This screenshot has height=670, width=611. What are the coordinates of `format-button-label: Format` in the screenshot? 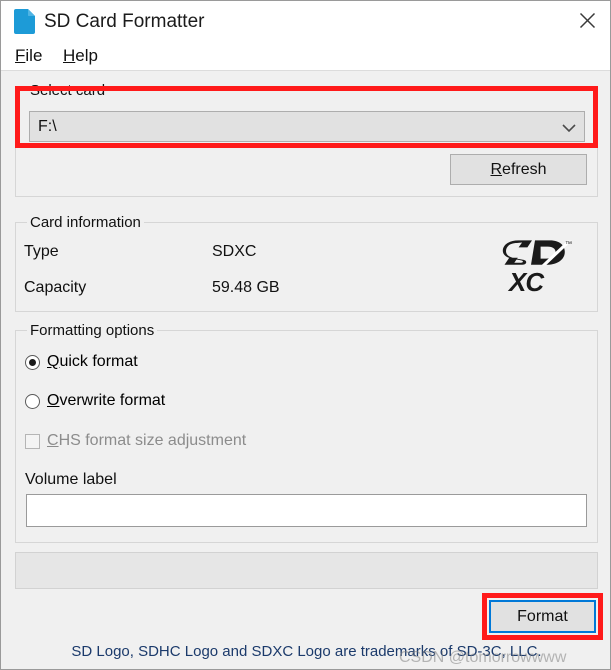 It's located at (542, 616).